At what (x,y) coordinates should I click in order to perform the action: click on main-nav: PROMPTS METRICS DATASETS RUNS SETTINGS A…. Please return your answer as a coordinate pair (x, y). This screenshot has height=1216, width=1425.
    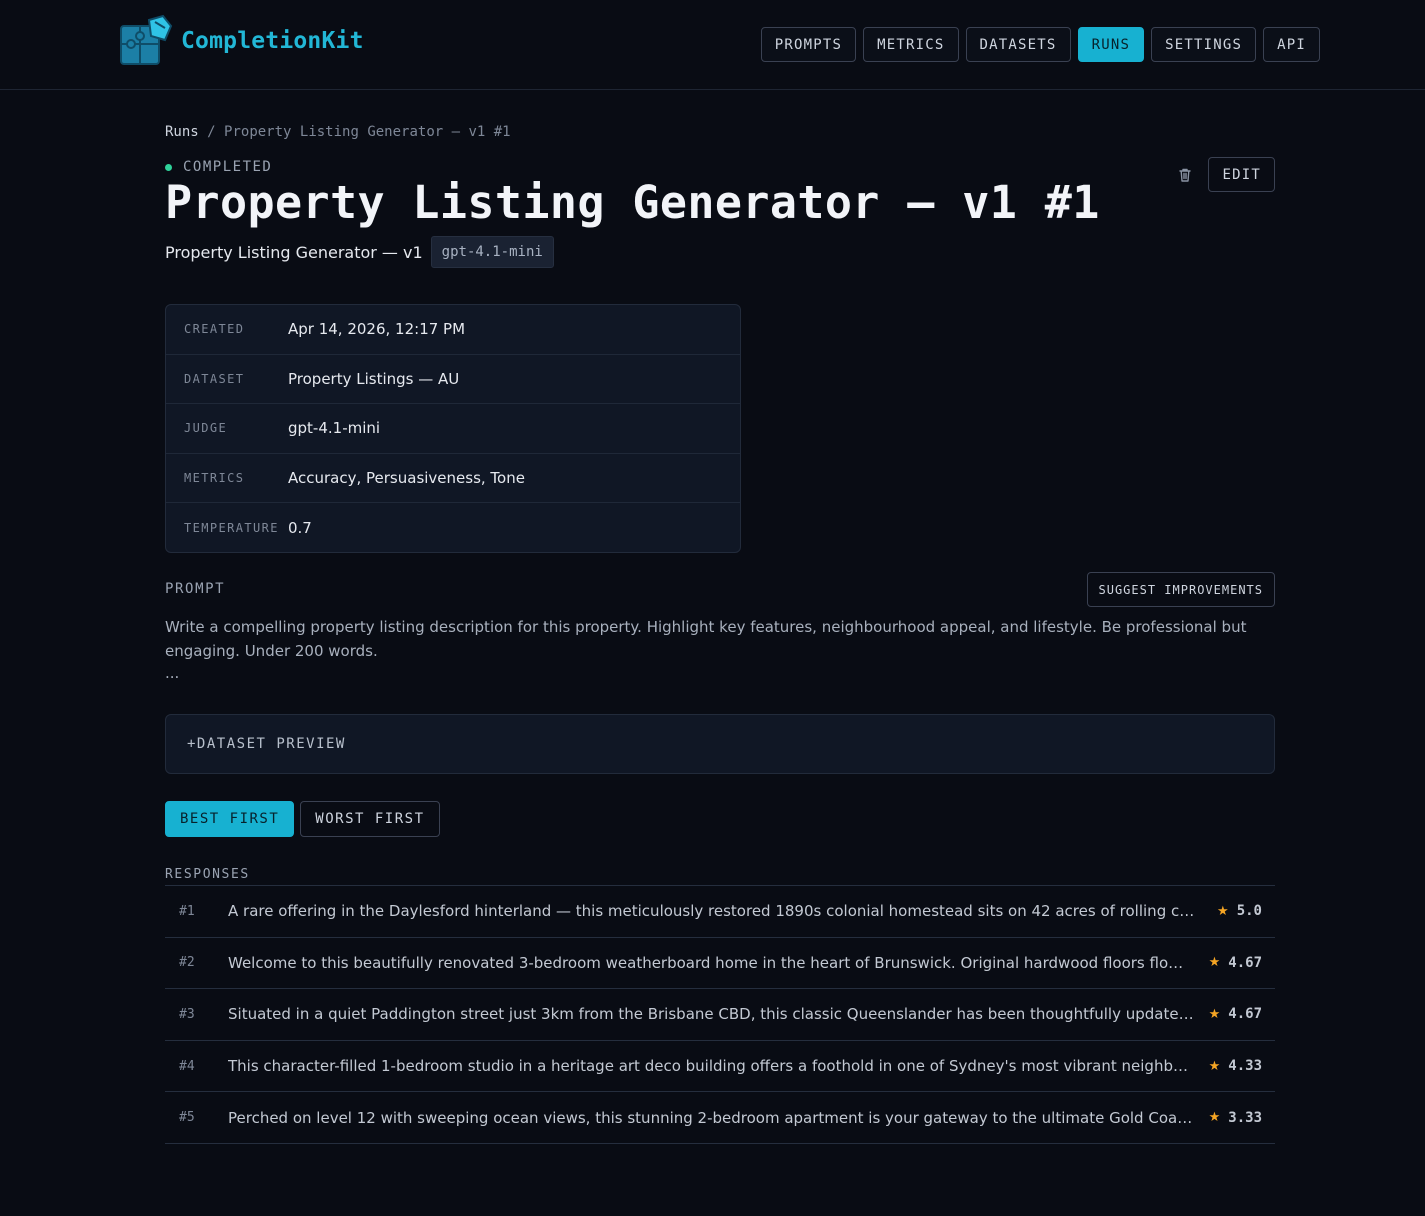
    Looking at the image, I should click on (1040, 44).